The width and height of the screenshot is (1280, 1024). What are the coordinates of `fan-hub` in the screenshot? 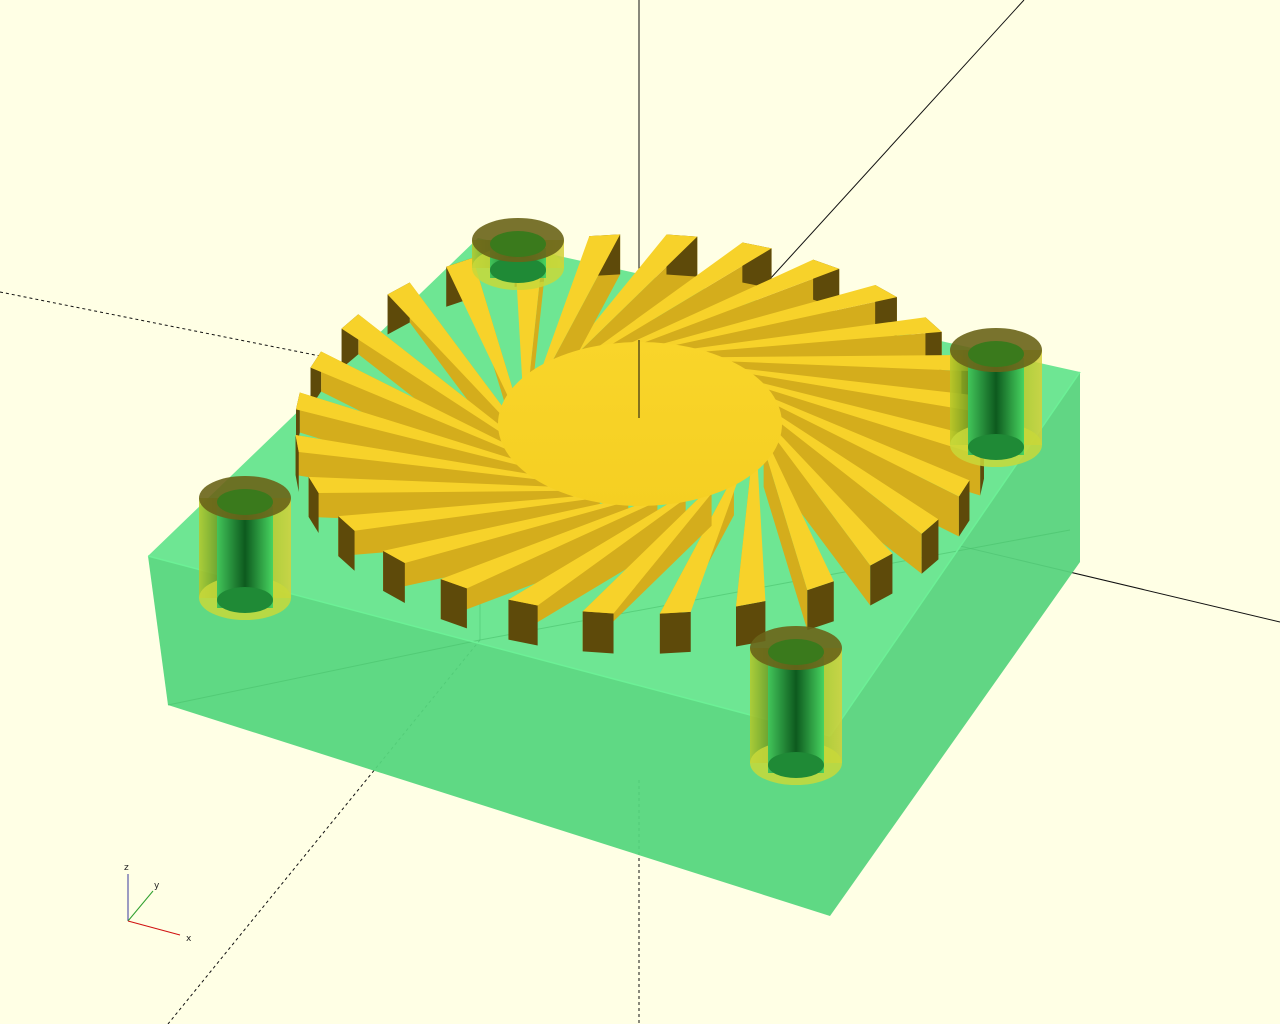 It's located at (640, 424).